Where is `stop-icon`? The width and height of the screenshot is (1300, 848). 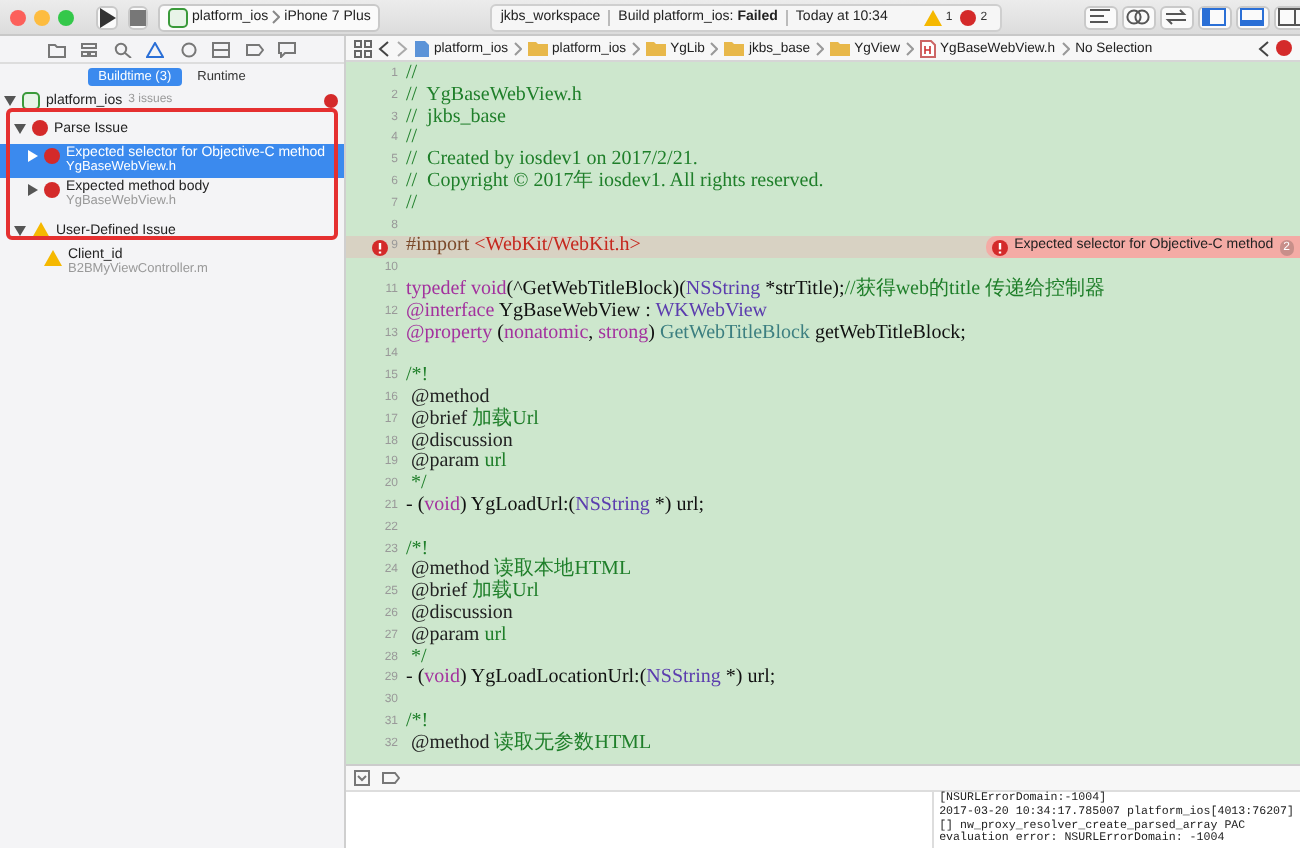
stop-icon is located at coordinates (138, 17).